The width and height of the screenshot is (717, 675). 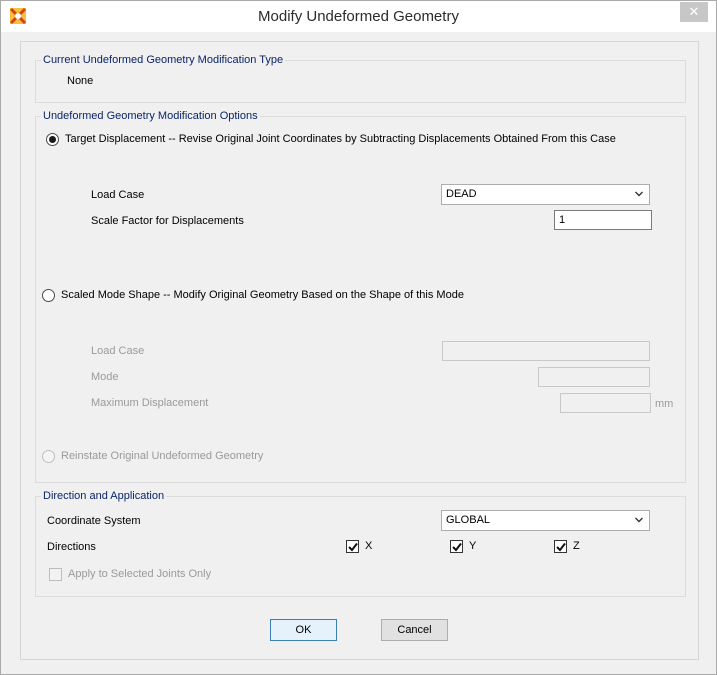 I want to click on options-group-title: Undeformed Geometry Modification Options, so click(x=150, y=116).